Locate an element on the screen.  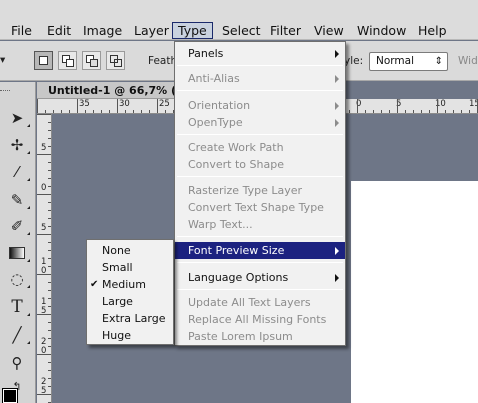
move-icon: ➤ is located at coordinates (17, 118).